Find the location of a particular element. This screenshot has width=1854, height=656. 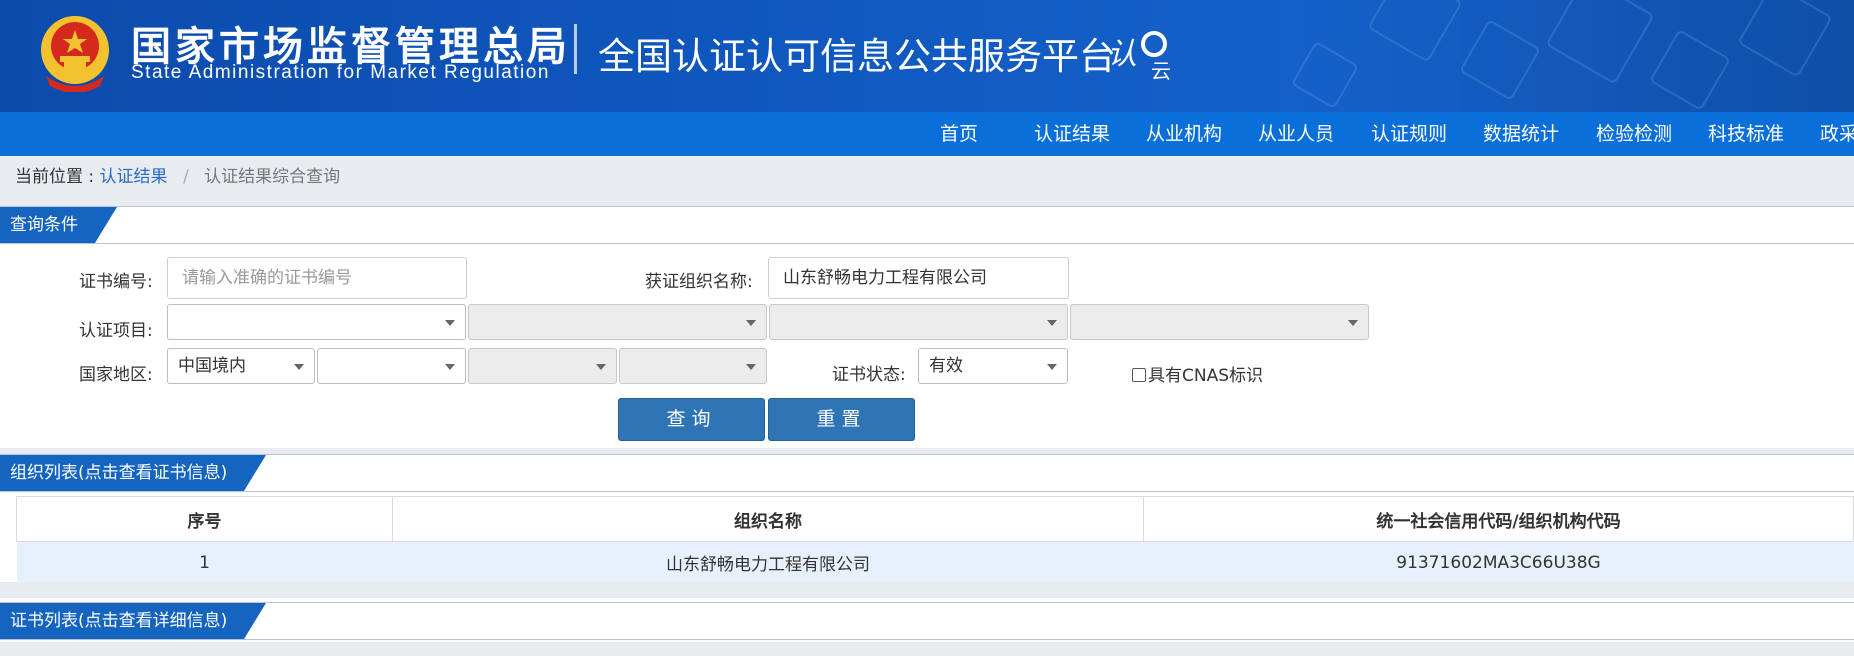

cert-list-title: 证书列表(点击查看详细信息) is located at coordinates (133, 621).